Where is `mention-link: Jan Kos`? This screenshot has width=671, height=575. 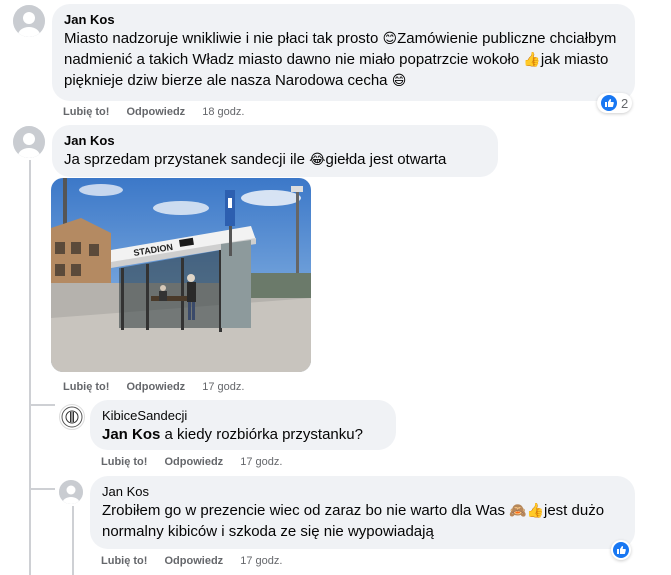 mention-link: Jan Kos is located at coordinates (131, 434).